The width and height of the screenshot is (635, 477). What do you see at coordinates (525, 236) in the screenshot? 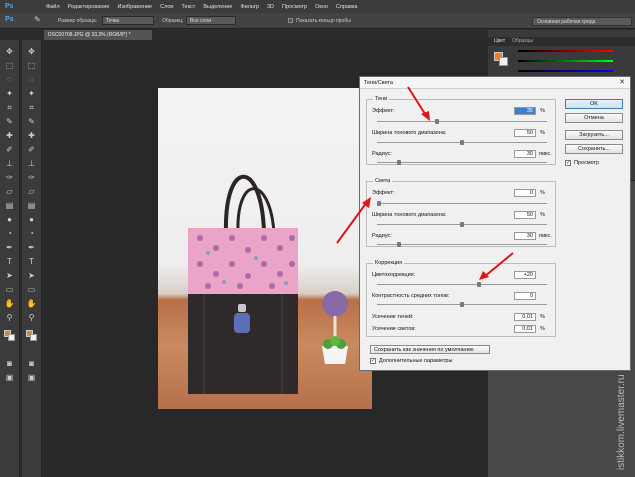
I see `highlights-radius-input: 30` at bounding box center [525, 236].